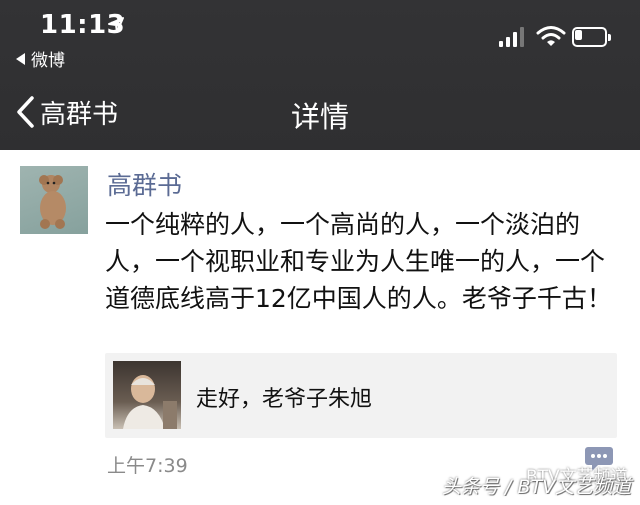 The height and width of the screenshot is (505, 640). I want to click on signal-icon, so click(511, 37).